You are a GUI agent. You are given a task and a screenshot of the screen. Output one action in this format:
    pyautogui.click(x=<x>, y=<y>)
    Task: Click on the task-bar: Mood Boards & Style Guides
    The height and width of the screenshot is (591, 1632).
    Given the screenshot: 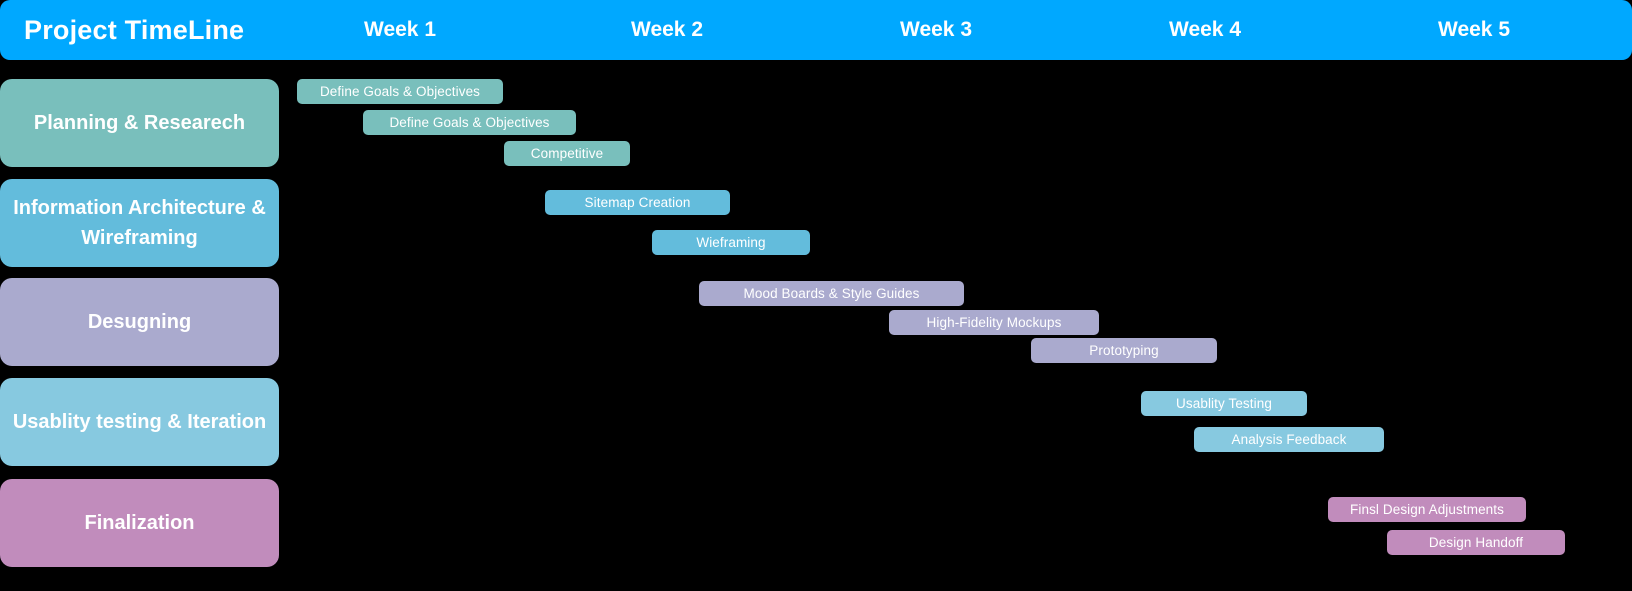 What is the action you would take?
    pyautogui.click(x=831, y=293)
    